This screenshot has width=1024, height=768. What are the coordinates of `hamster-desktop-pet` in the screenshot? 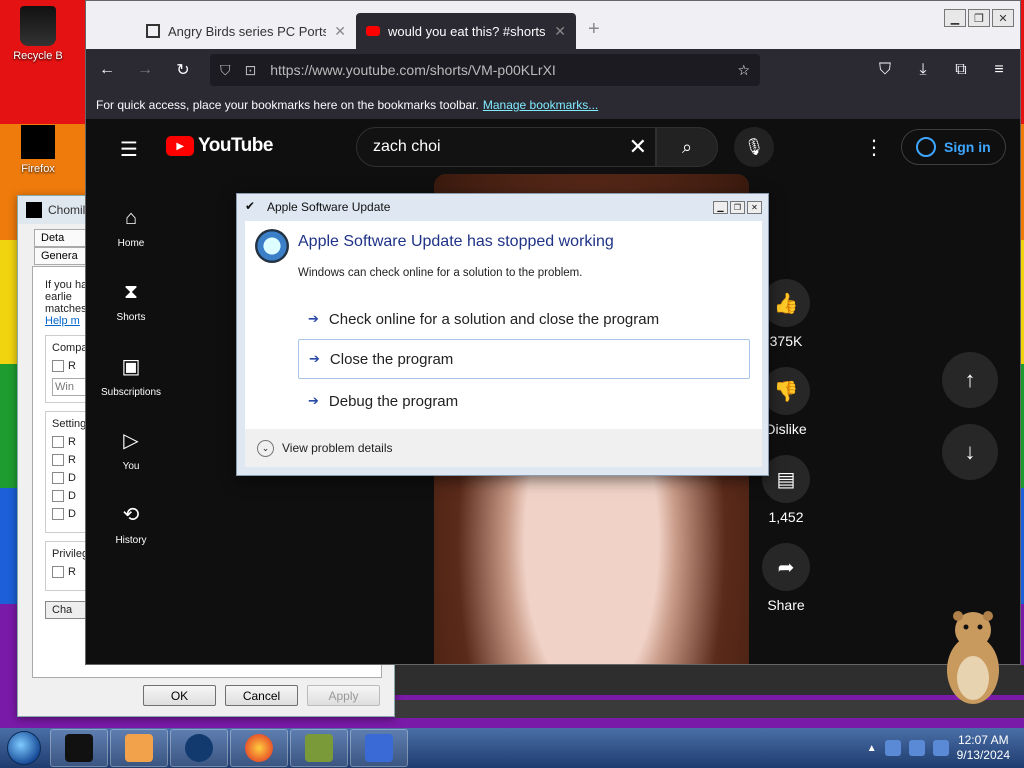 It's located at (973, 658).